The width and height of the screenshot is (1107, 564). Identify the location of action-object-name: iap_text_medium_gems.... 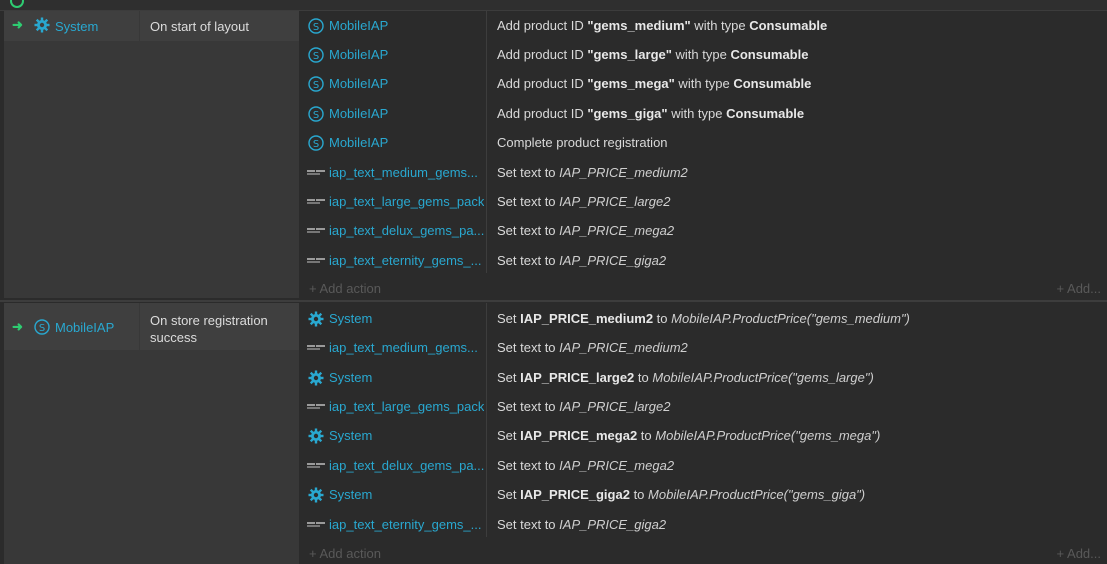
(403, 172).